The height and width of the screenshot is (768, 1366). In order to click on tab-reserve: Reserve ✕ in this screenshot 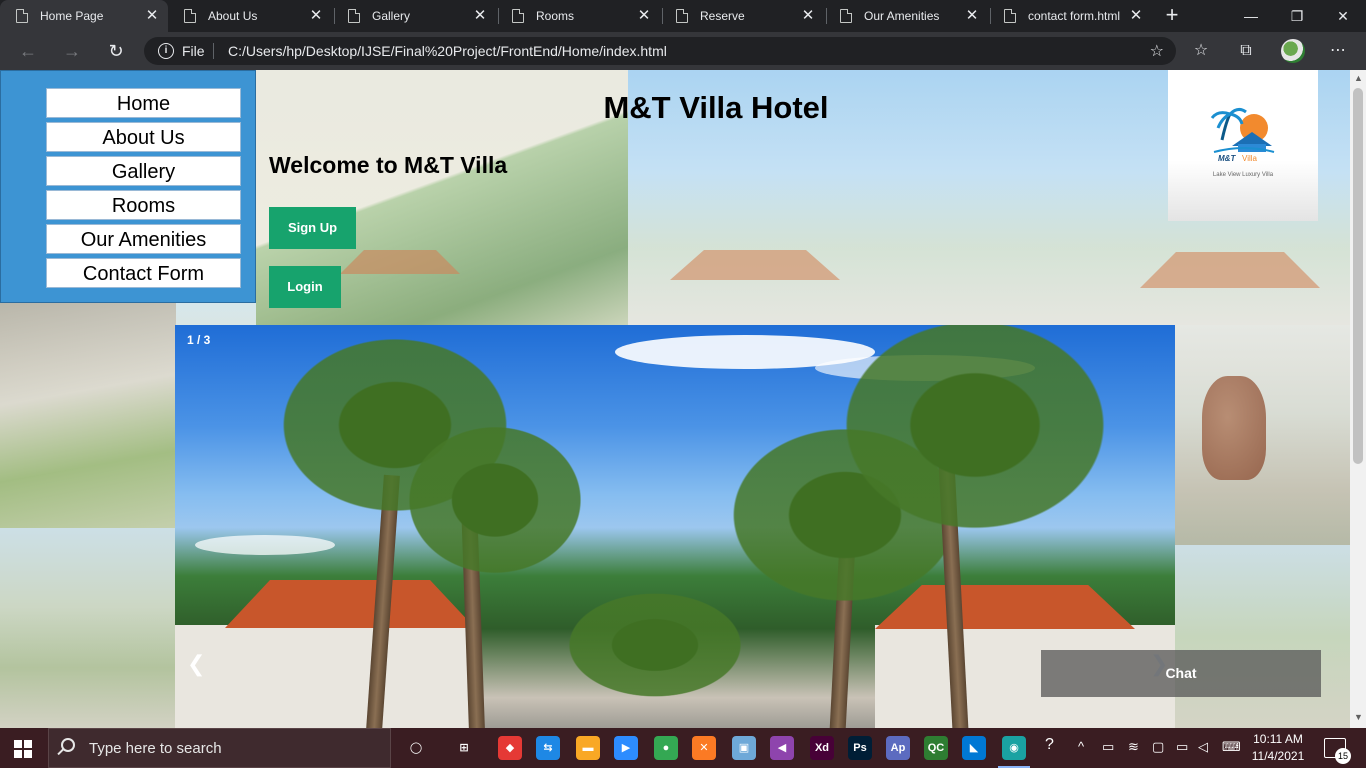, I will do `click(742, 16)`.